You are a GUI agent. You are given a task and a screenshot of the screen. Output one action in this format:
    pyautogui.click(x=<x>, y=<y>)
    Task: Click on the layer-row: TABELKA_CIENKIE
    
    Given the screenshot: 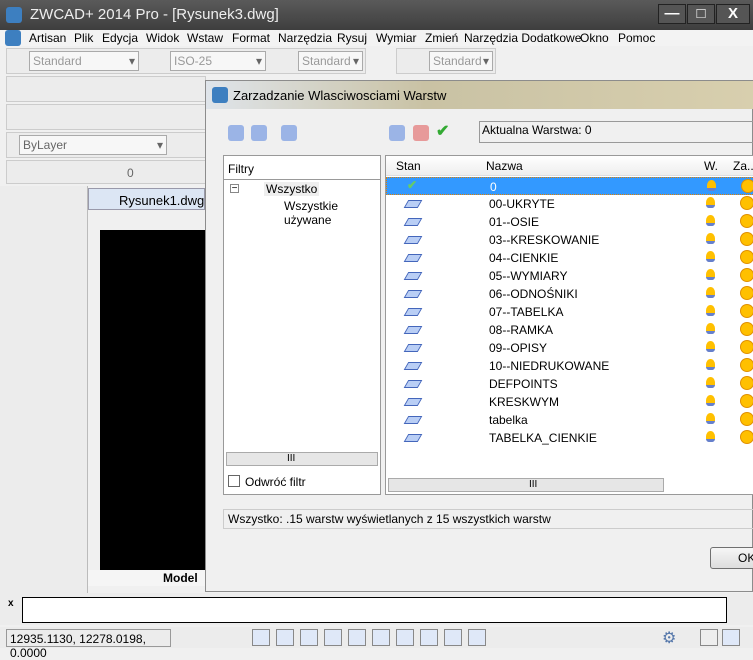 What is the action you would take?
    pyautogui.click(x=569, y=438)
    